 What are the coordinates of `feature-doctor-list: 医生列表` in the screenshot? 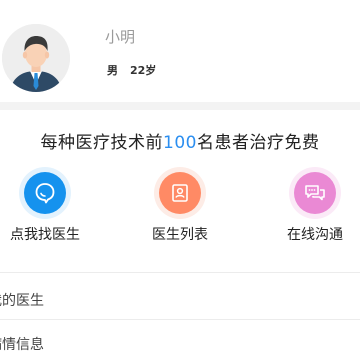 It's located at (180, 210).